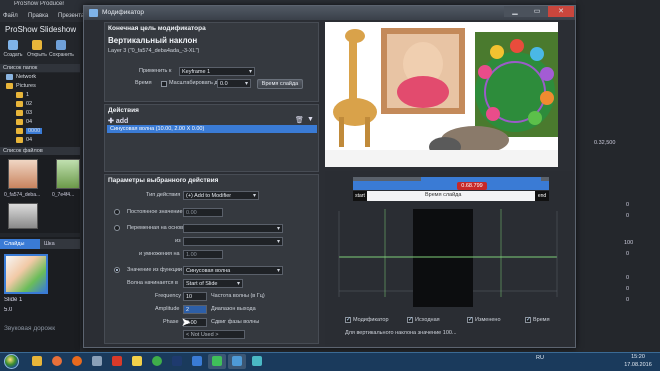 The width and height of the screenshot is (660, 371). Describe the element at coordinates (217, 71) in the screenshot. I see `apply-to-select: Keyframe 1` at that location.